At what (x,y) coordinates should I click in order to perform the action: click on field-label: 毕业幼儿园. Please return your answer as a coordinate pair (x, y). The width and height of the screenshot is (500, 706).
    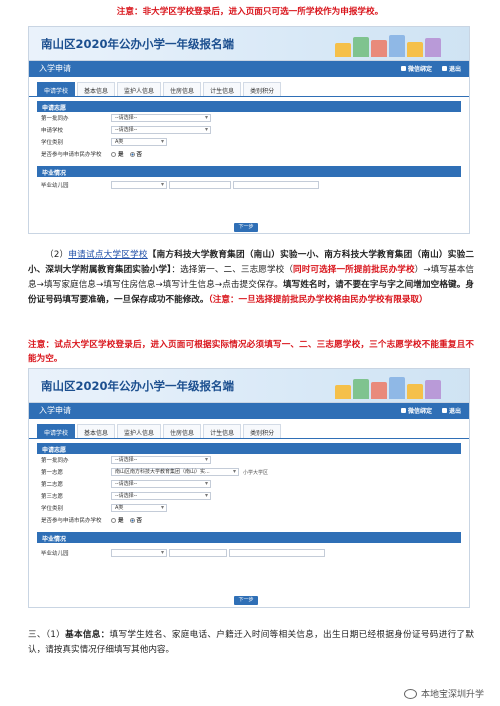
    Looking at the image, I should click on (55, 554).